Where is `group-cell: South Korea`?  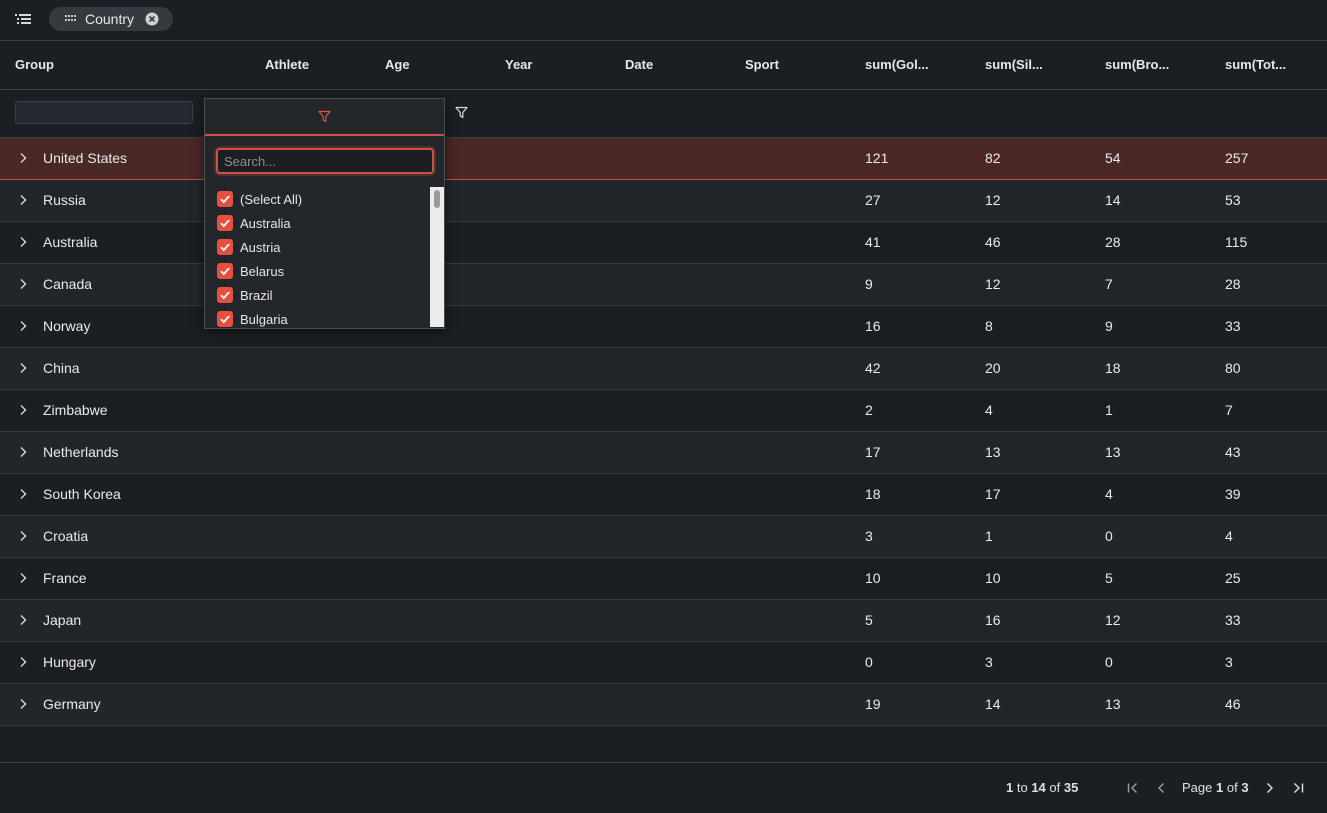
group-cell: South Korea is located at coordinates (82, 494).